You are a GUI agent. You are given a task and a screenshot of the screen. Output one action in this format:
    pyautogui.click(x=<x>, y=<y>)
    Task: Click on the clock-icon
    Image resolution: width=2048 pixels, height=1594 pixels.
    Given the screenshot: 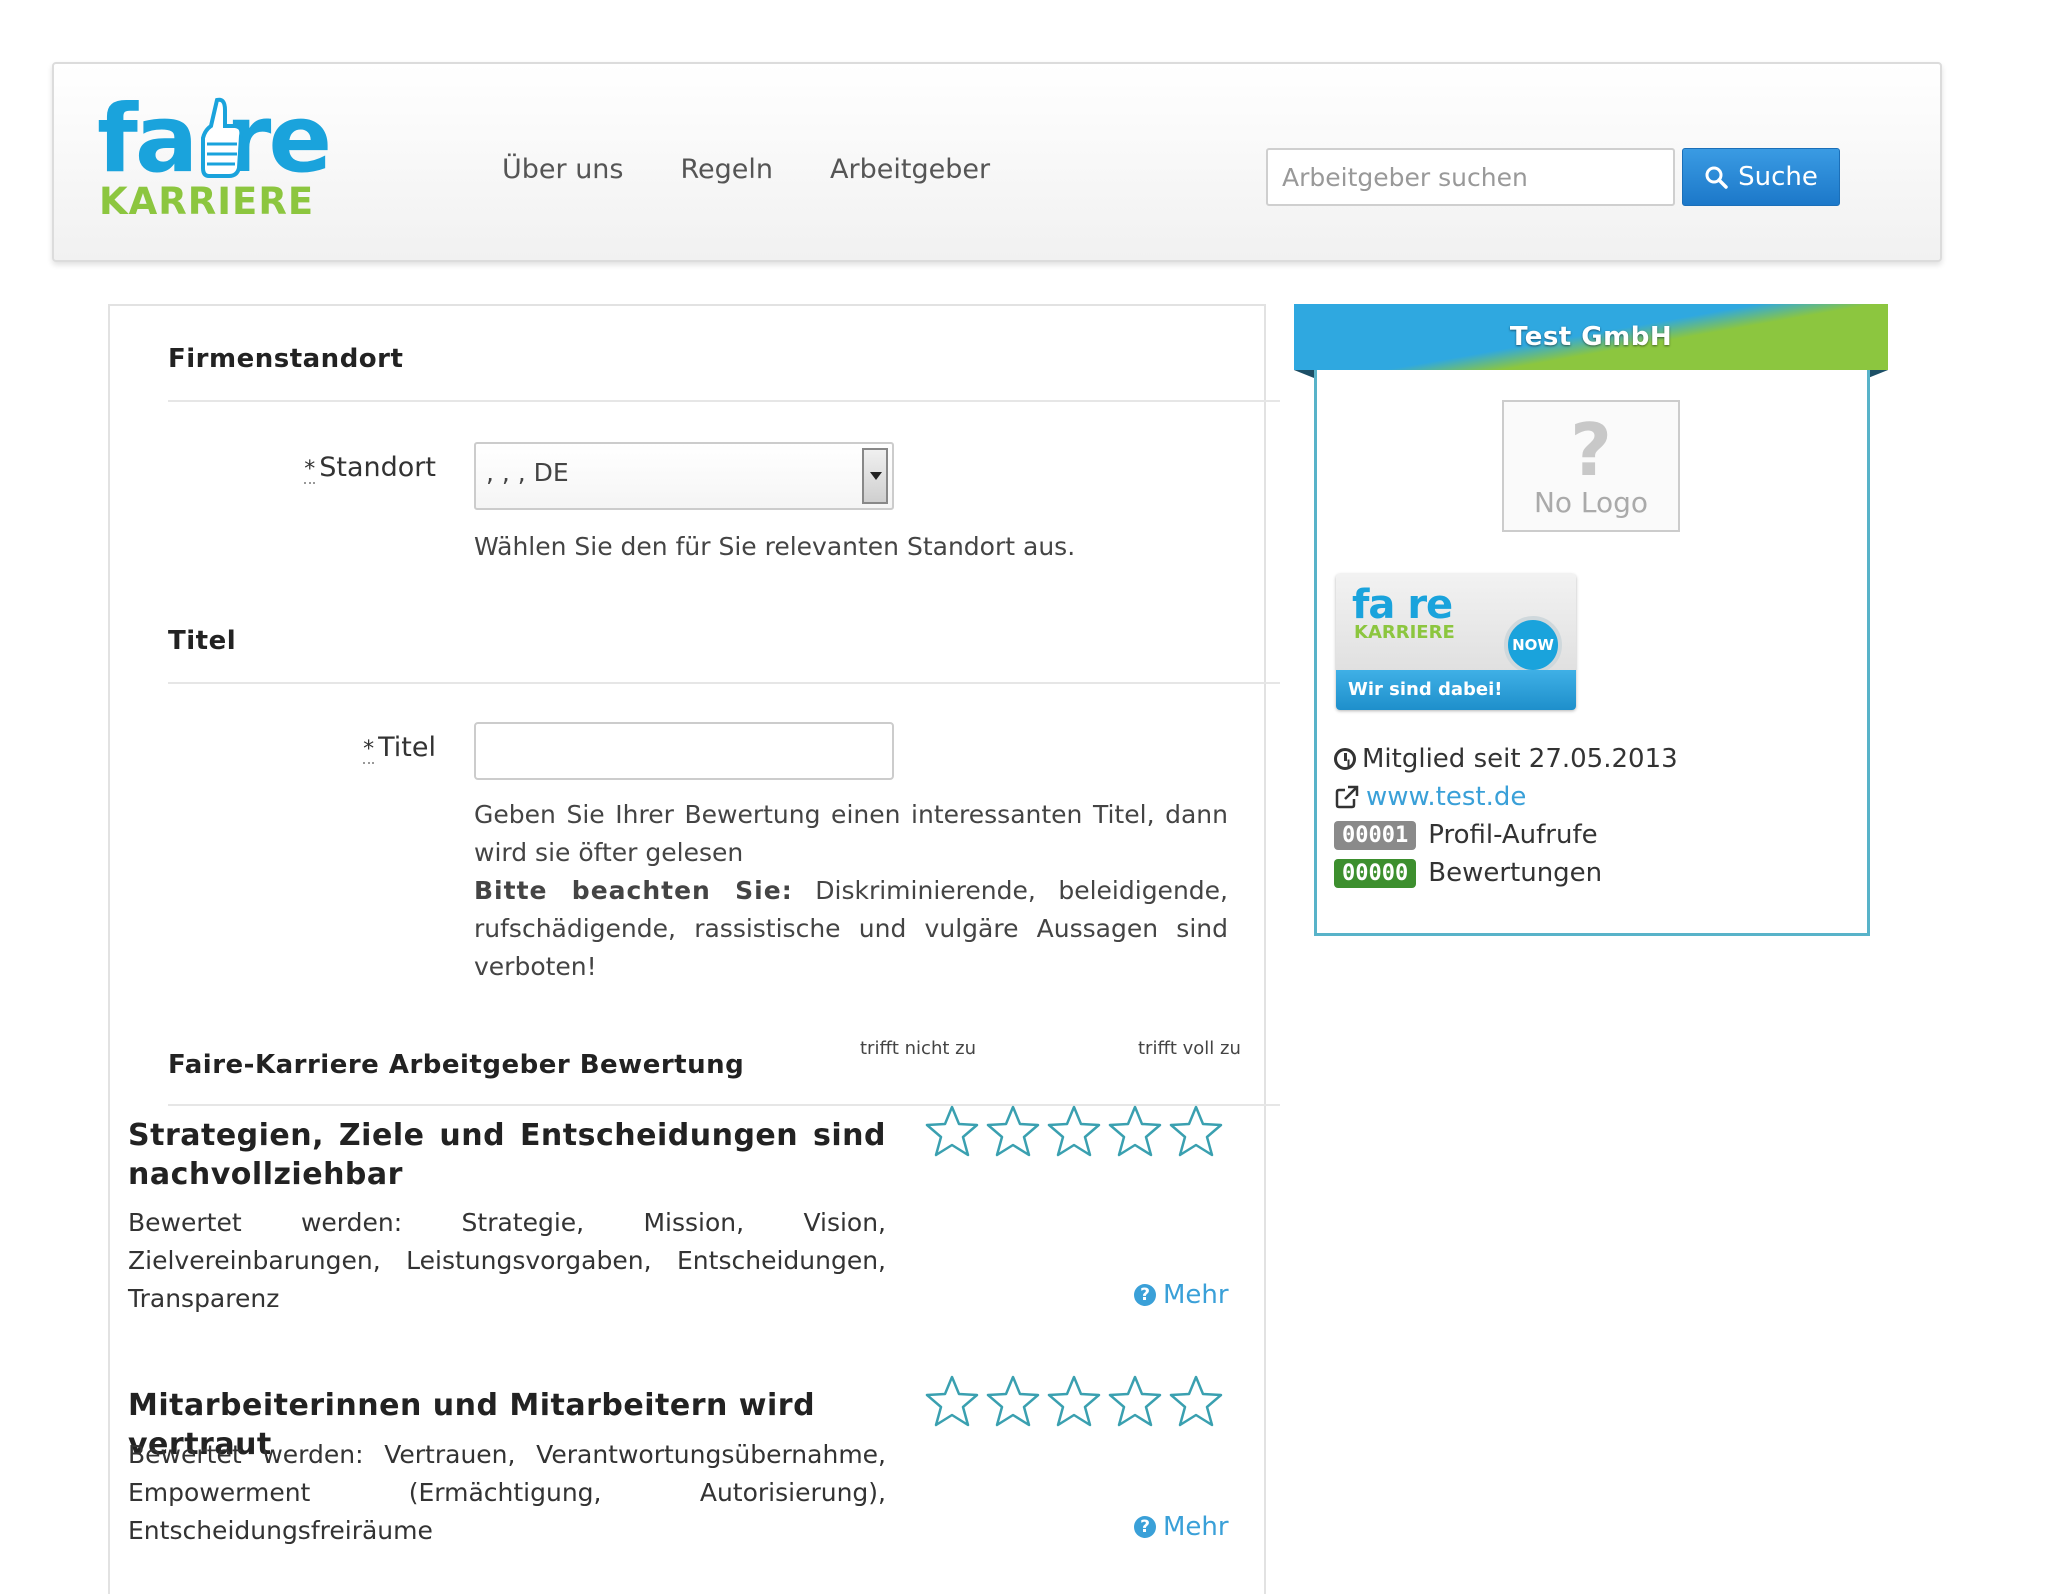 What is the action you would take?
    pyautogui.click(x=1345, y=759)
    